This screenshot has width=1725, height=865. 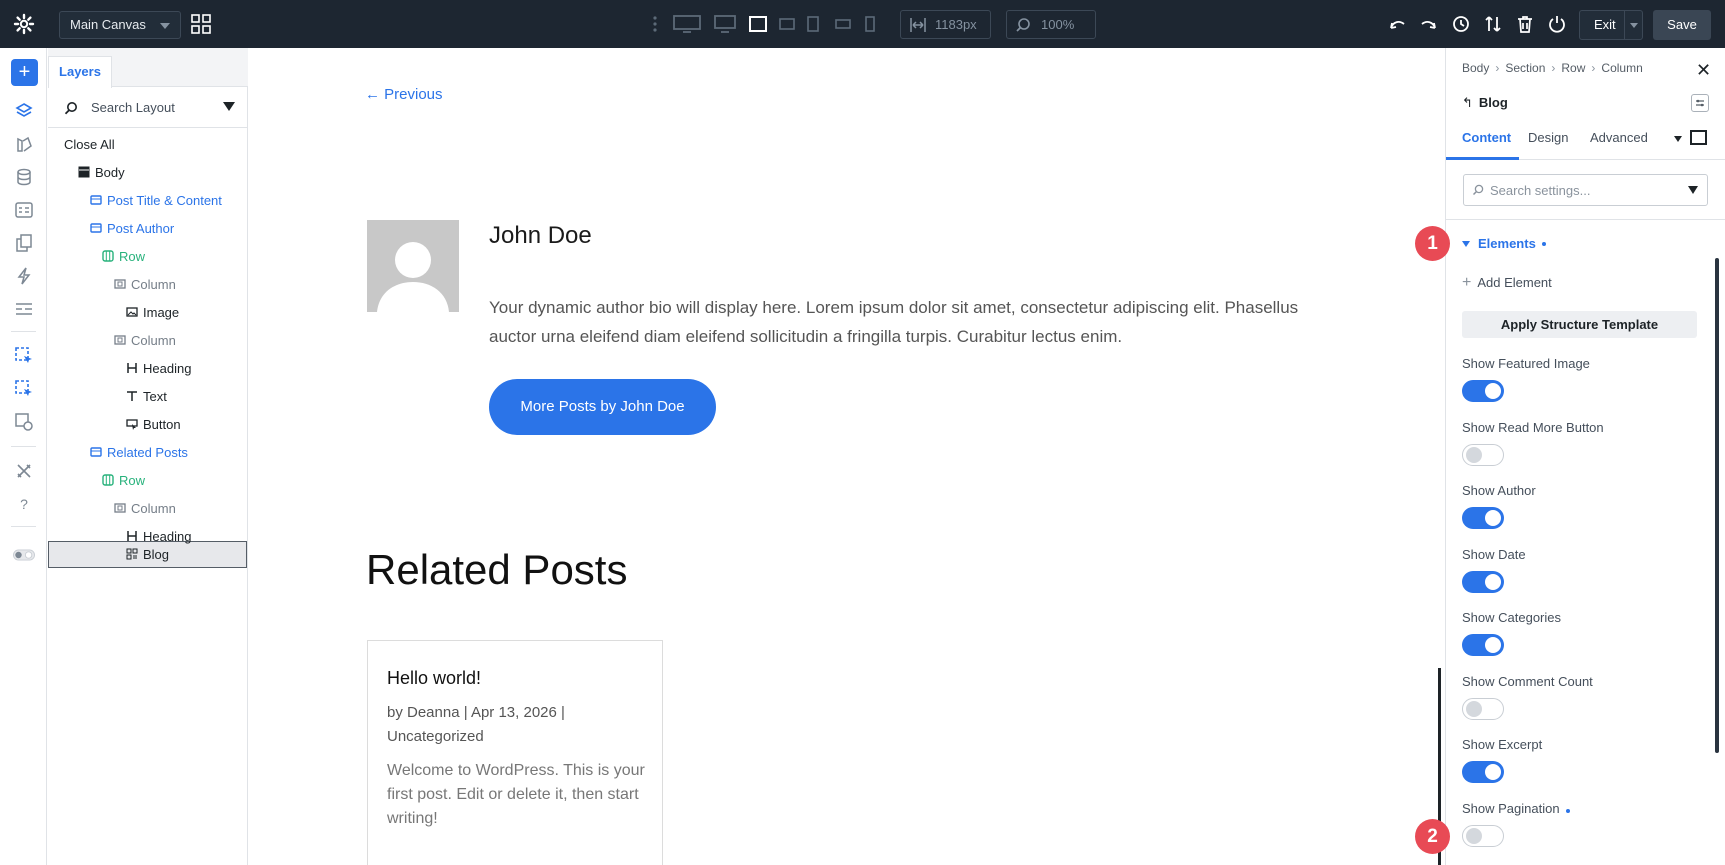 What do you see at coordinates (1717, 505) in the screenshot?
I see `settings-scrollbar` at bounding box center [1717, 505].